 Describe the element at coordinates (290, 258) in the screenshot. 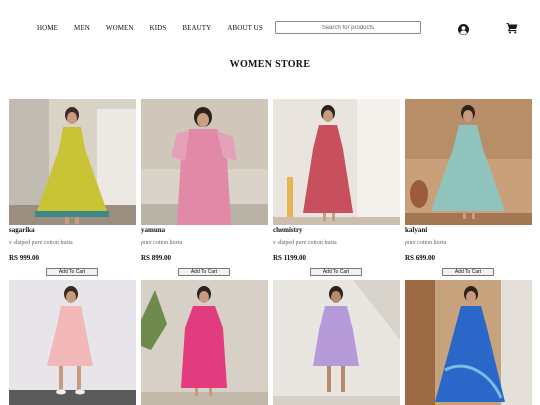

I see `product-price: RS 1199.00` at that location.